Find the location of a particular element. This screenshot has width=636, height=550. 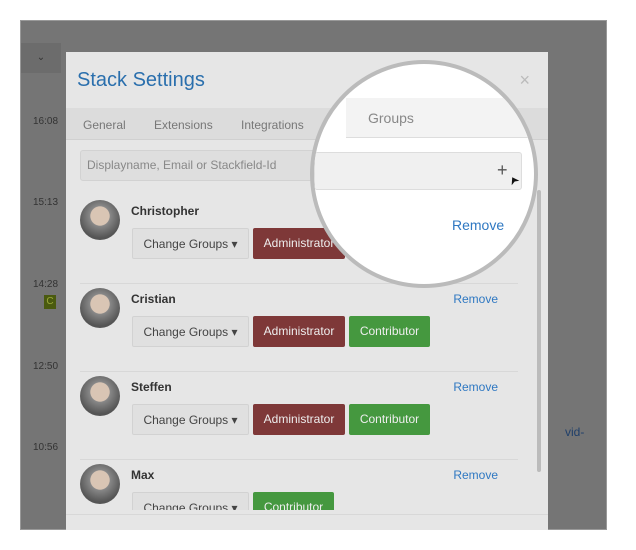

background-link: vid- is located at coordinates (574, 432).